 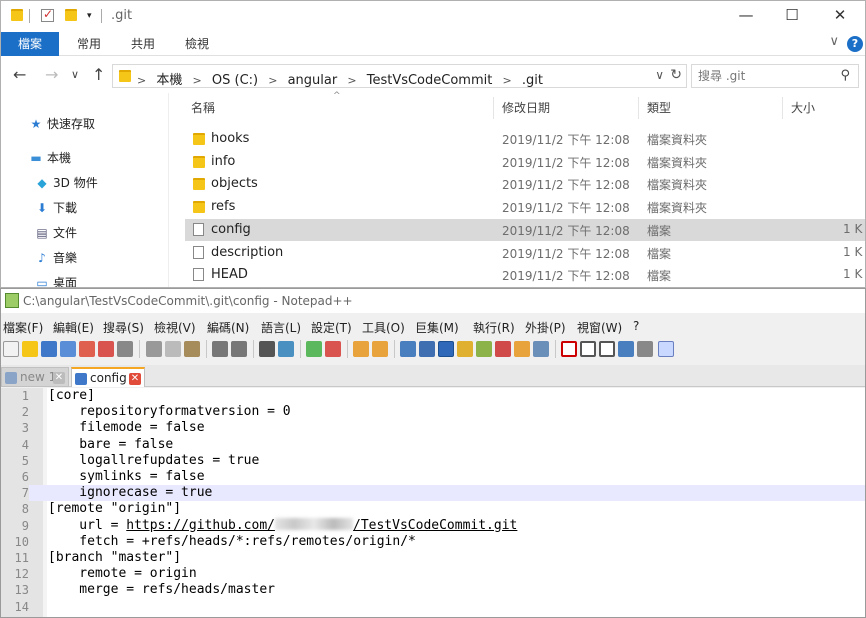 What do you see at coordinates (47, 14) in the screenshot?
I see `properties-icon` at bounding box center [47, 14].